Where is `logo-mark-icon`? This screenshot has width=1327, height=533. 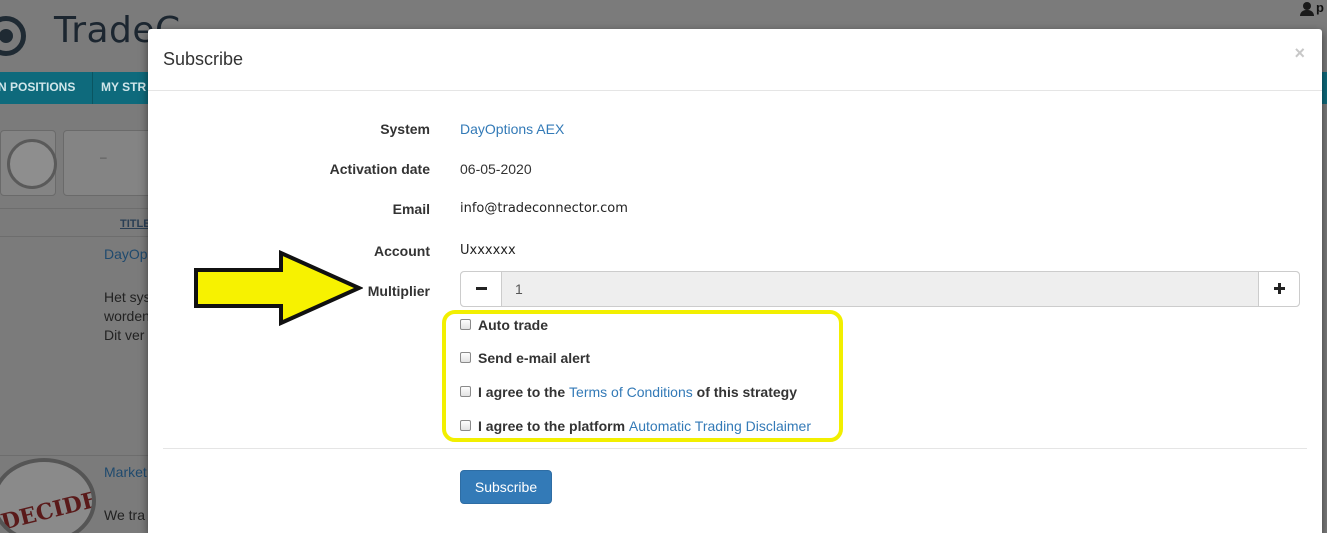 logo-mark-icon is located at coordinates (13, 36).